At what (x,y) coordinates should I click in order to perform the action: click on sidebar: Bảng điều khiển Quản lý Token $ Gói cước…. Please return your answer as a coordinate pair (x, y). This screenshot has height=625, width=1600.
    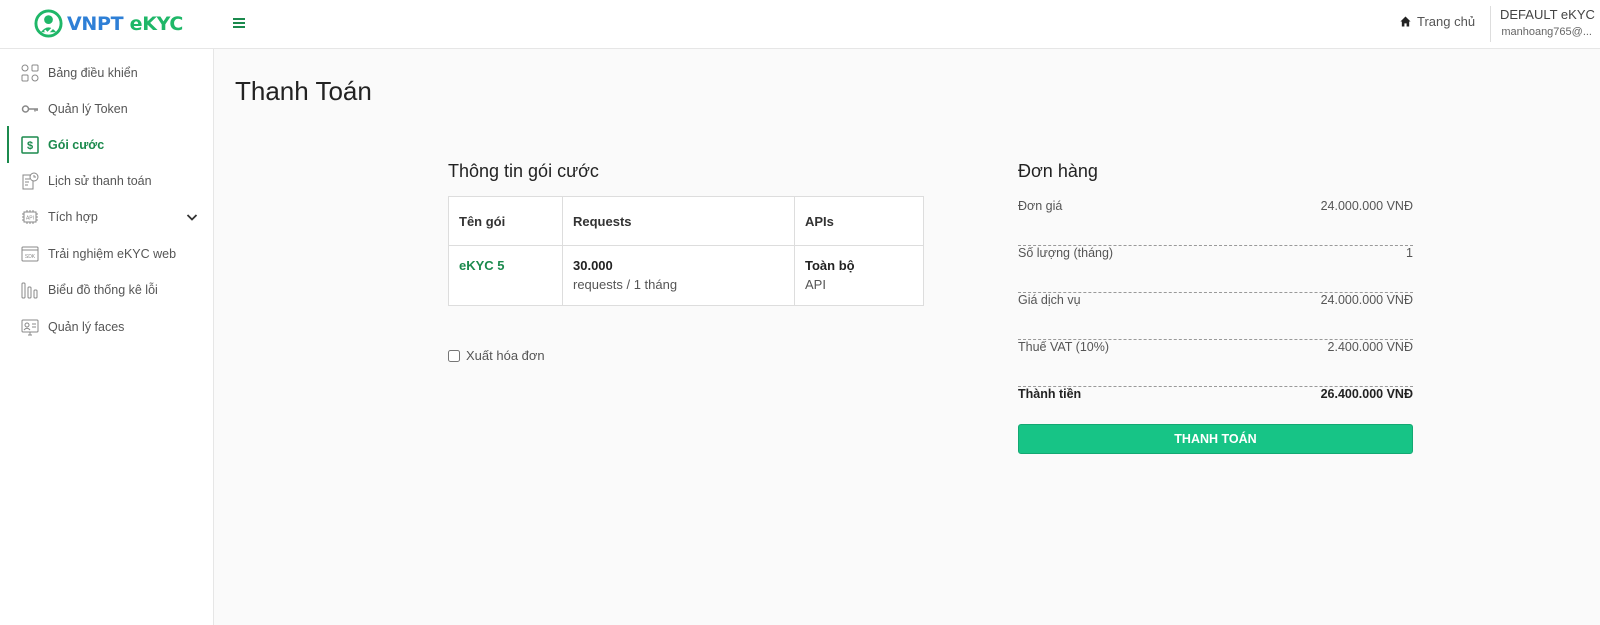
    Looking at the image, I should click on (107, 337).